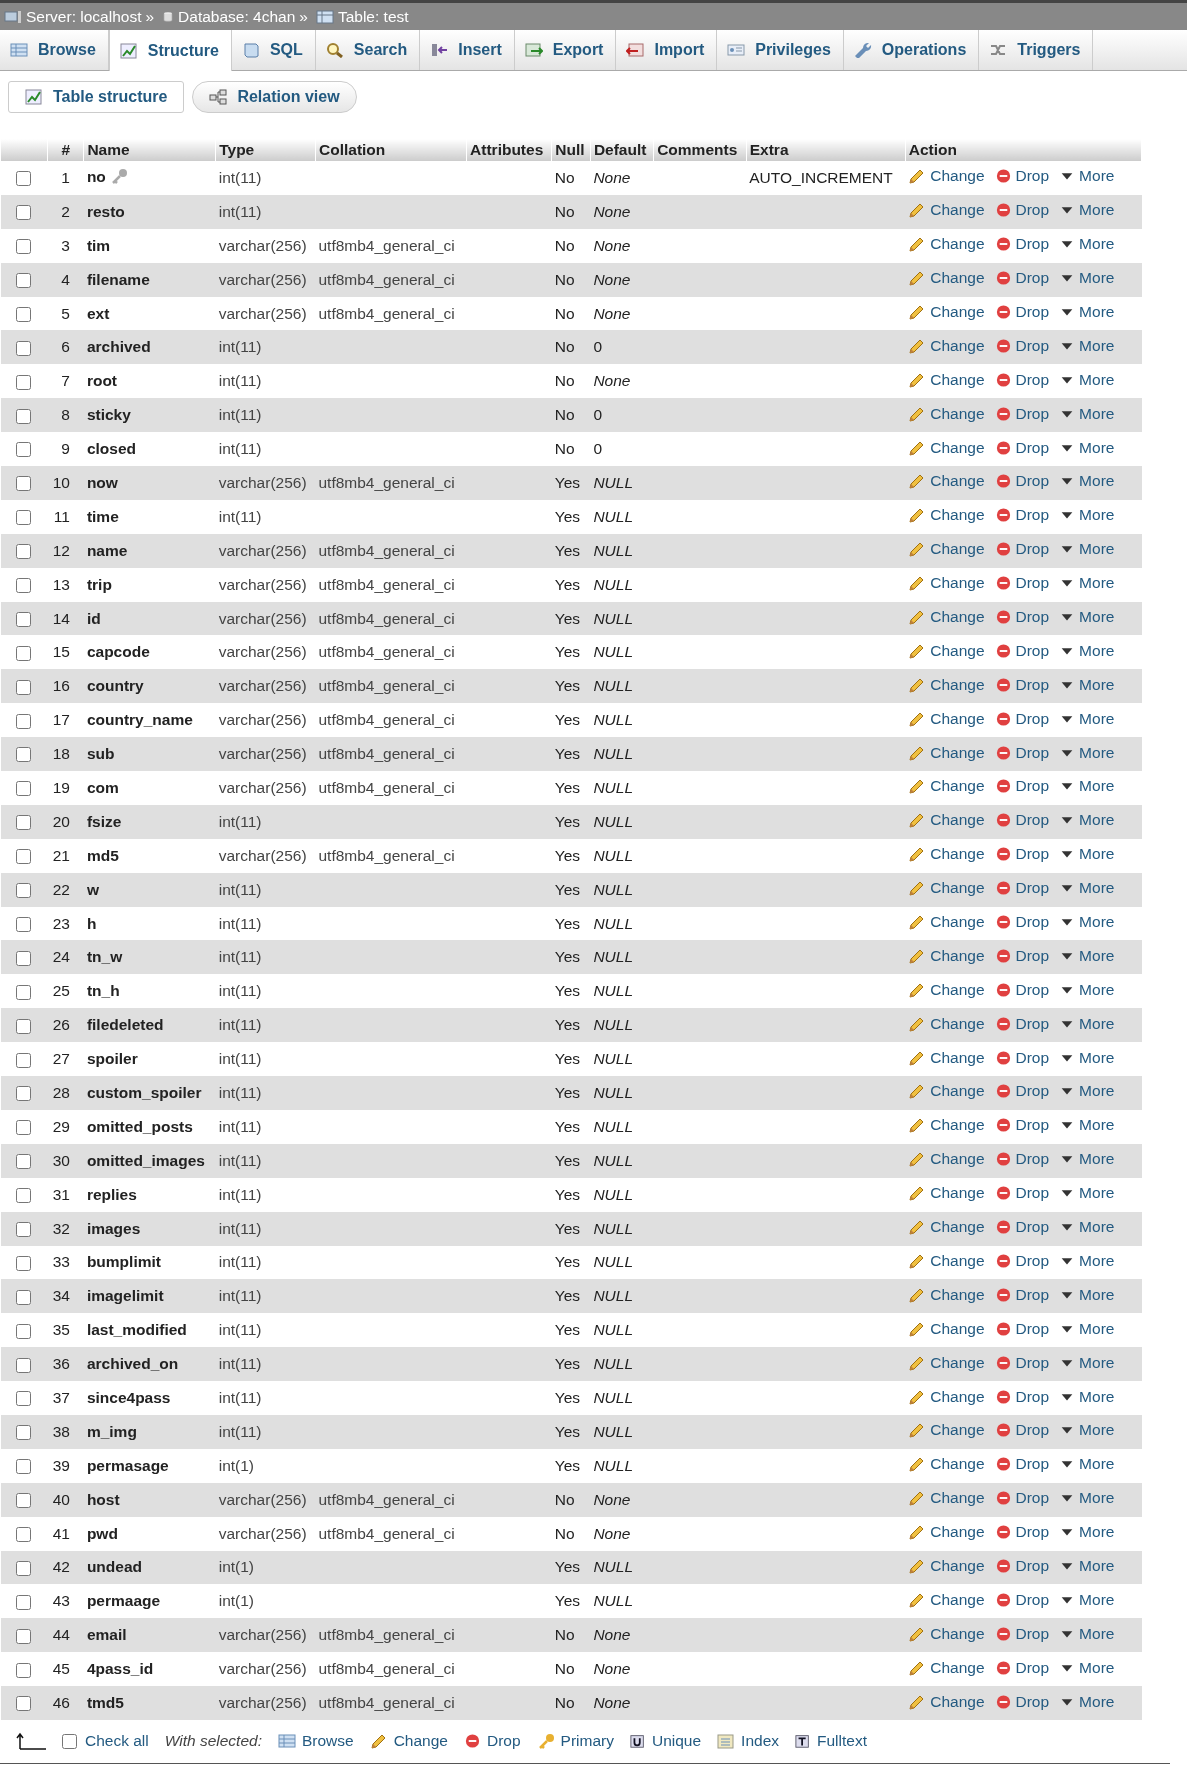 The height and width of the screenshot is (1782, 1187). What do you see at coordinates (117, 1741) in the screenshot?
I see `check-all-label: Check all` at bounding box center [117, 1741].